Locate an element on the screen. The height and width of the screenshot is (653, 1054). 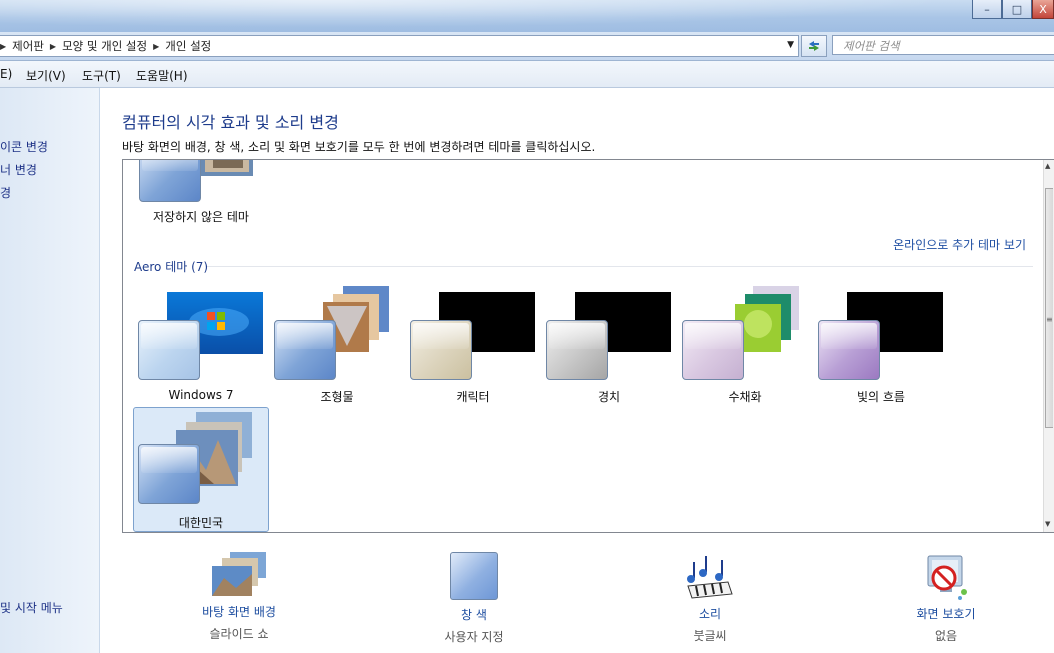
address-bar: ▶ 제어판 ▶ 모양 및 개인 설정 ▶ 개인 설정 ▼ is located at coordinates (399, 46).